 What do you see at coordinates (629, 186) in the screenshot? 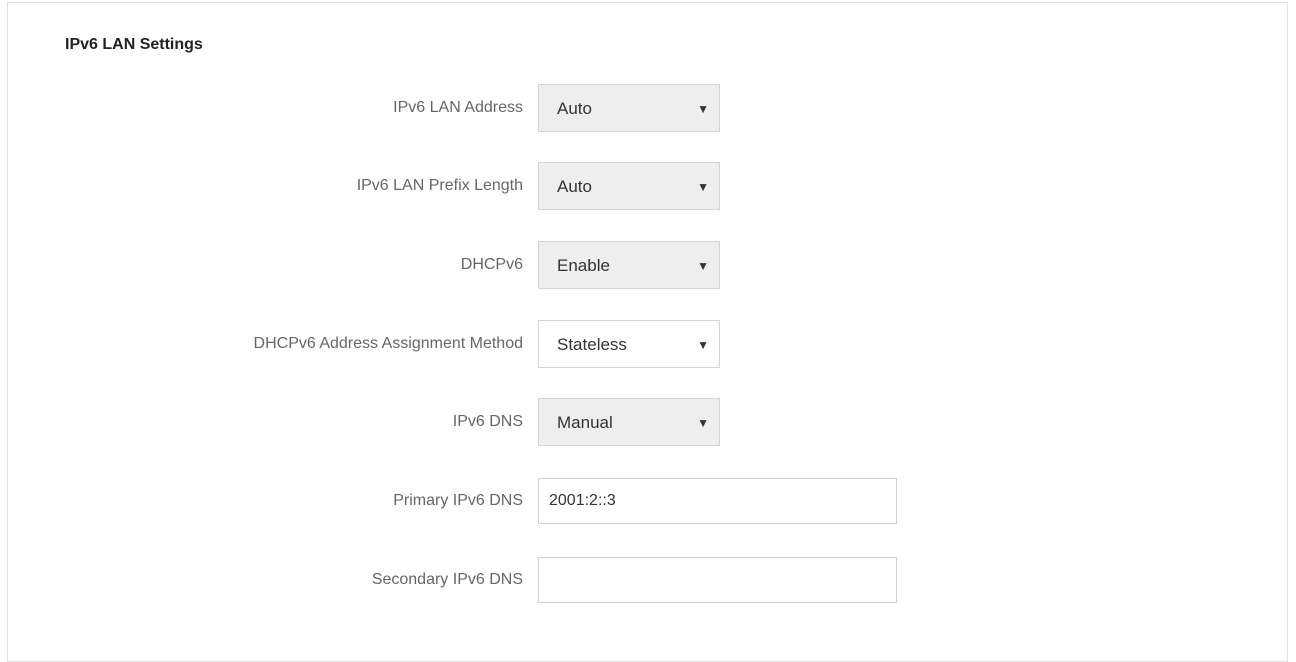
I see `ipv6-lan-prefix-length-select: Auto ▼` at bounding box center [629, 186].